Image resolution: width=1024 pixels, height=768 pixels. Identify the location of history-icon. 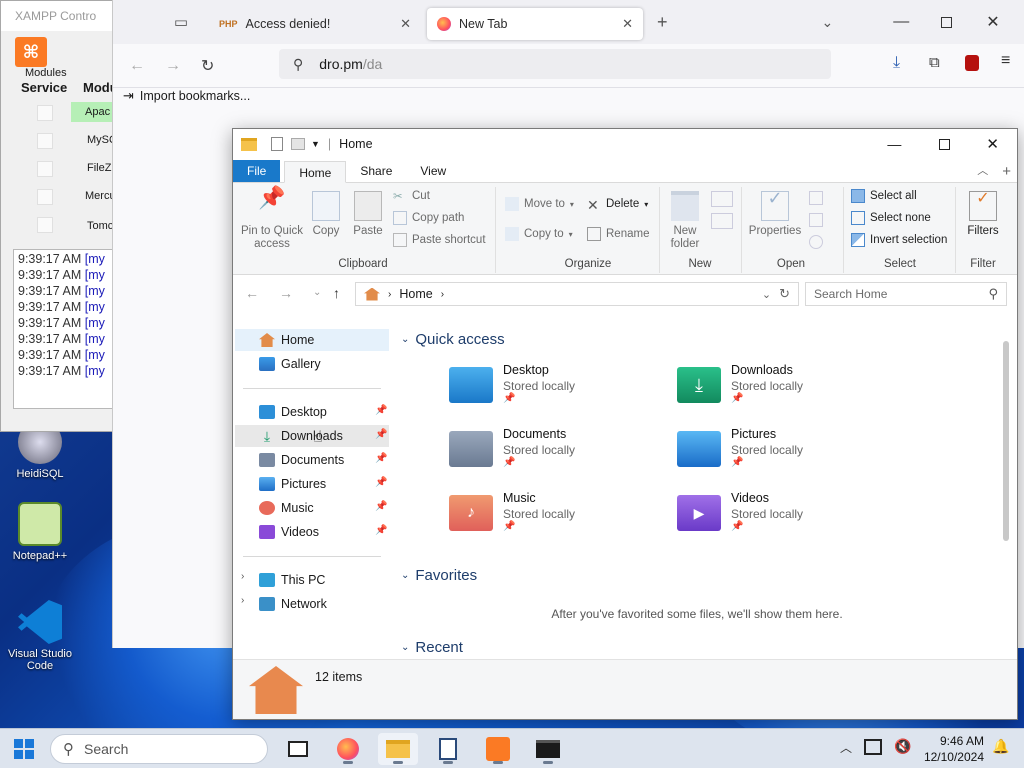
(816, 242).